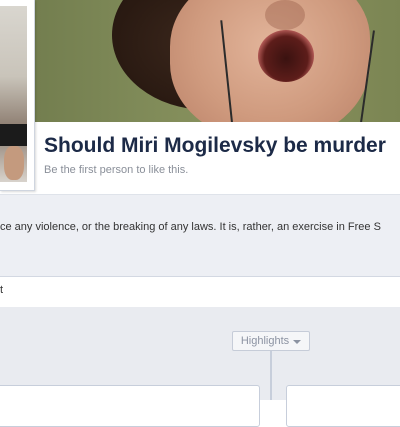  I want to click on highlights-filter-button: Highlights, so click(271, 341).